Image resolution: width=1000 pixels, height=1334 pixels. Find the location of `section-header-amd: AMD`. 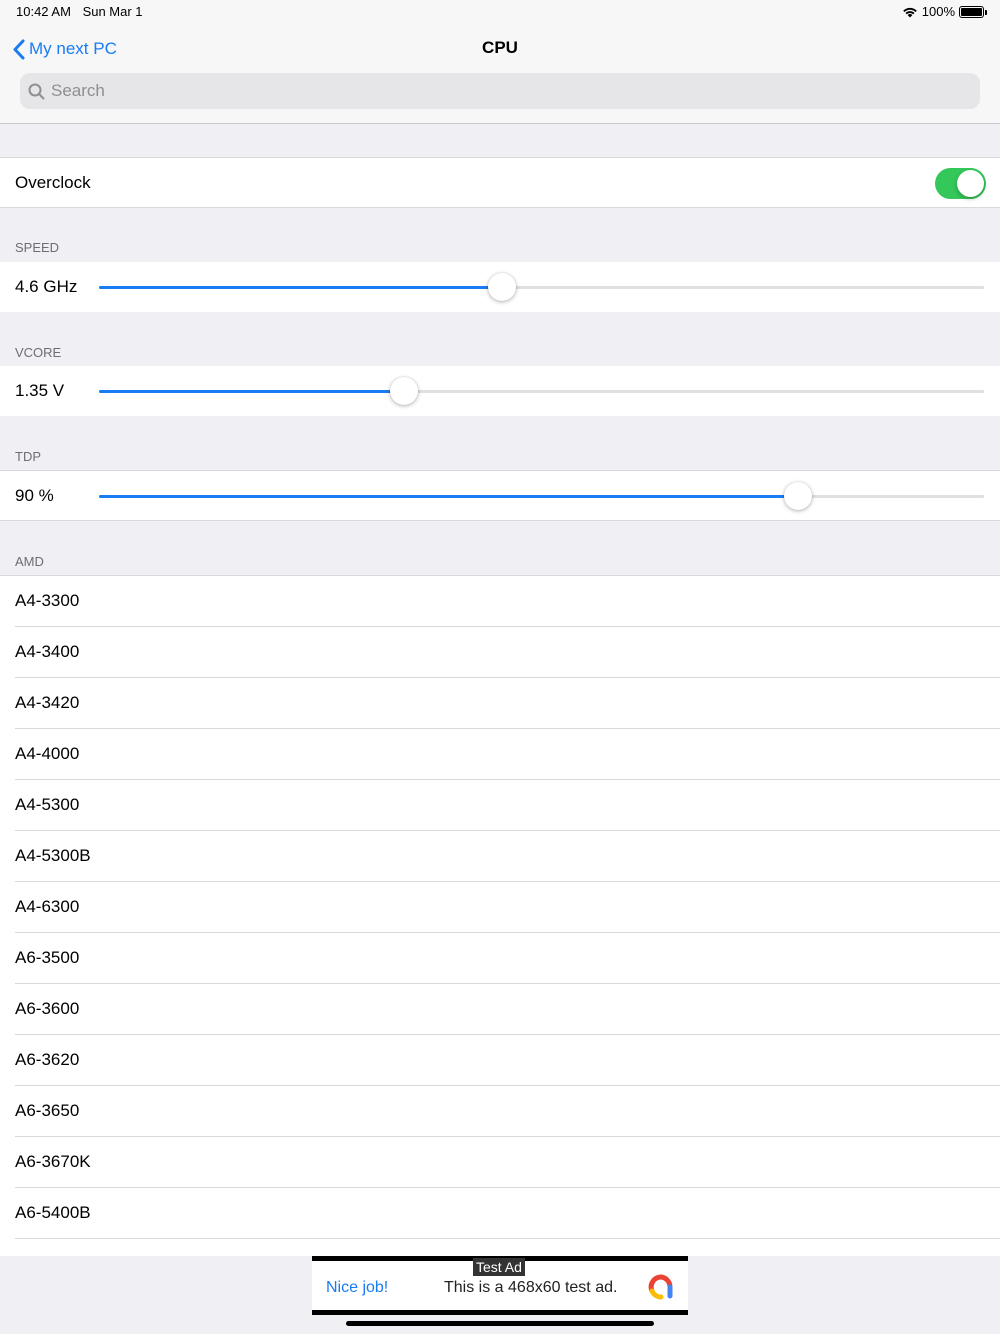

section-header-amd: AMD is located at coordinates (29, 561).